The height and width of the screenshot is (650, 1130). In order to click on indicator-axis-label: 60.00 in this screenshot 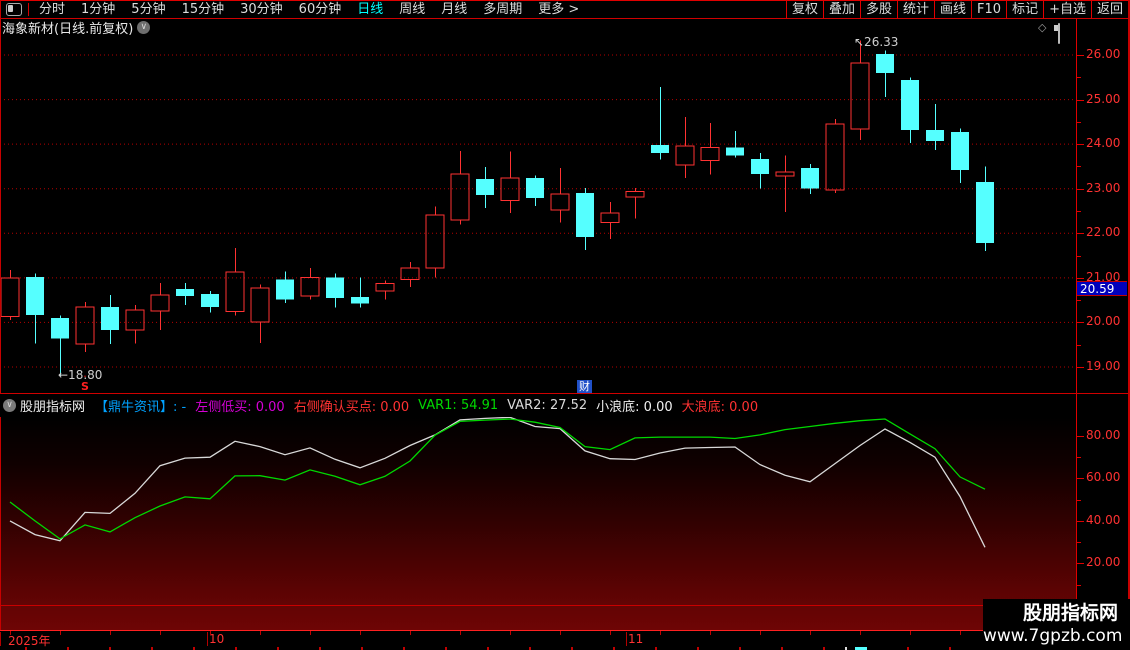, I will do `click(1103, 477)`.